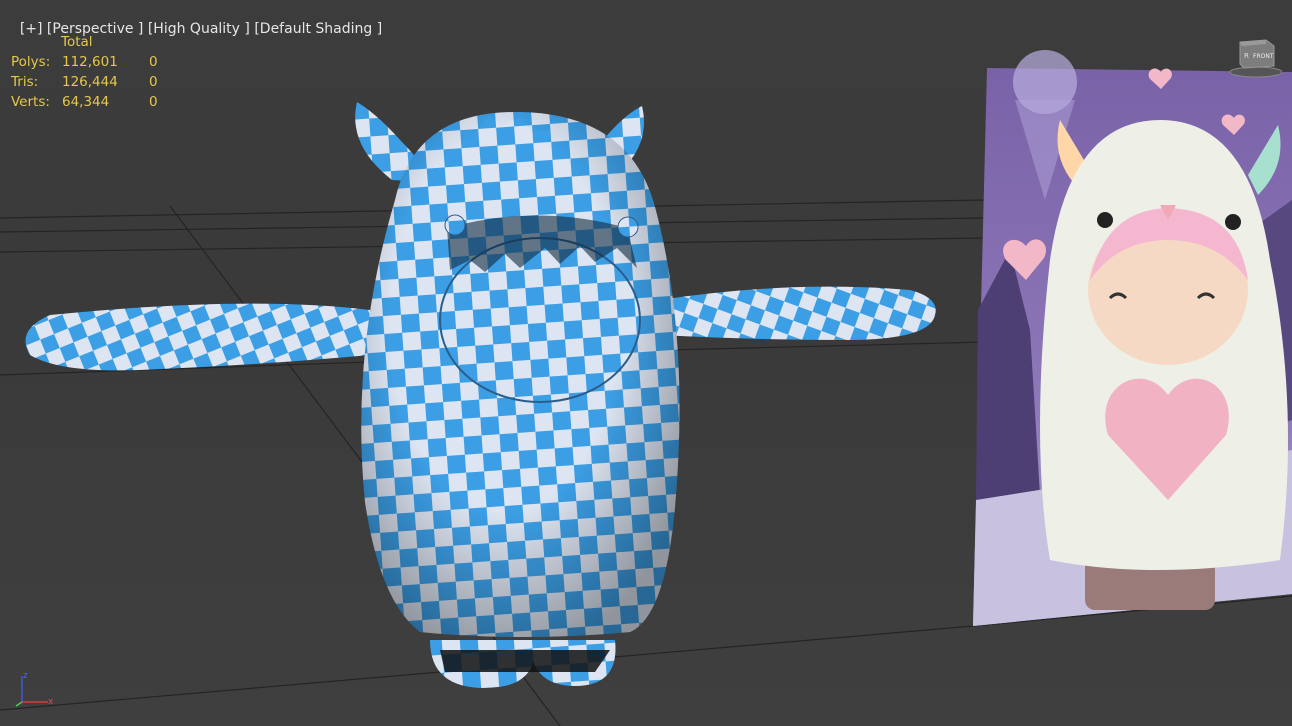 The height and width of the screenshot is (726, 1292). Describe the element at coordinates (199, 29) in the screenshot. I see `viewport-quality-menu: [High Quality ]` at that location.